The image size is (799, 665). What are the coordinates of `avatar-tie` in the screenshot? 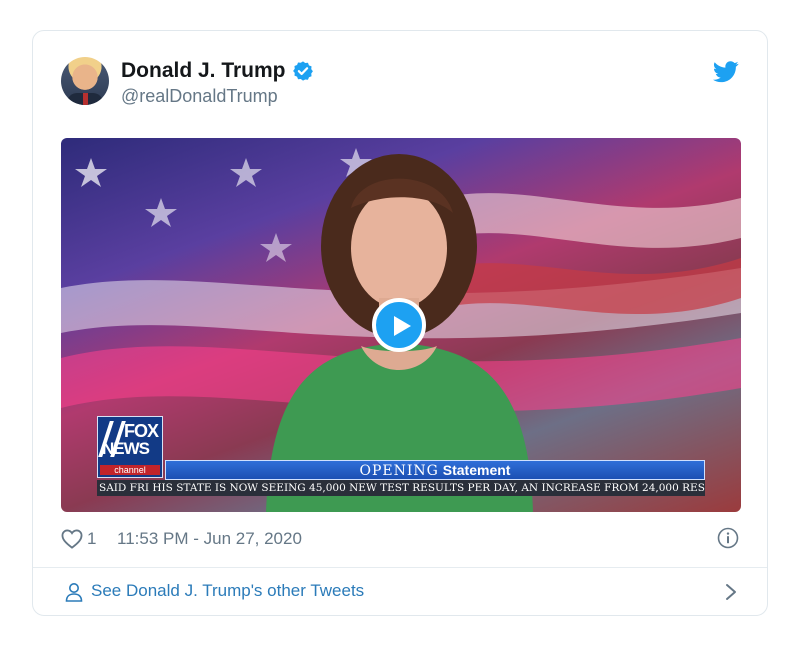 It's located at (85, 99).